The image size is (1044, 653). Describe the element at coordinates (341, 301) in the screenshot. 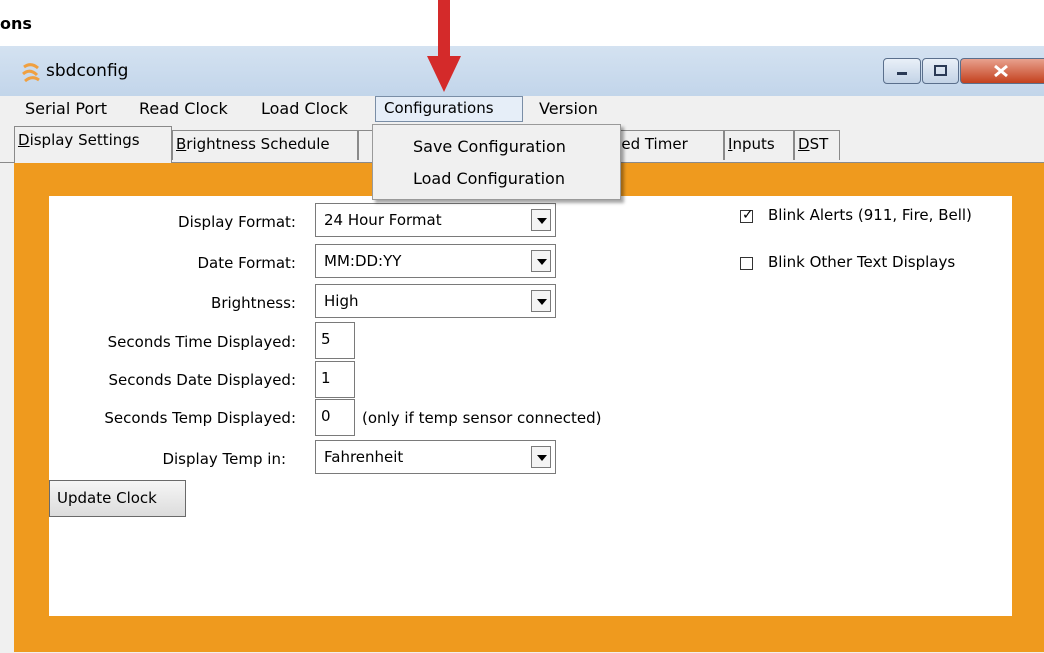

I see `brightness-value: High` at that location.